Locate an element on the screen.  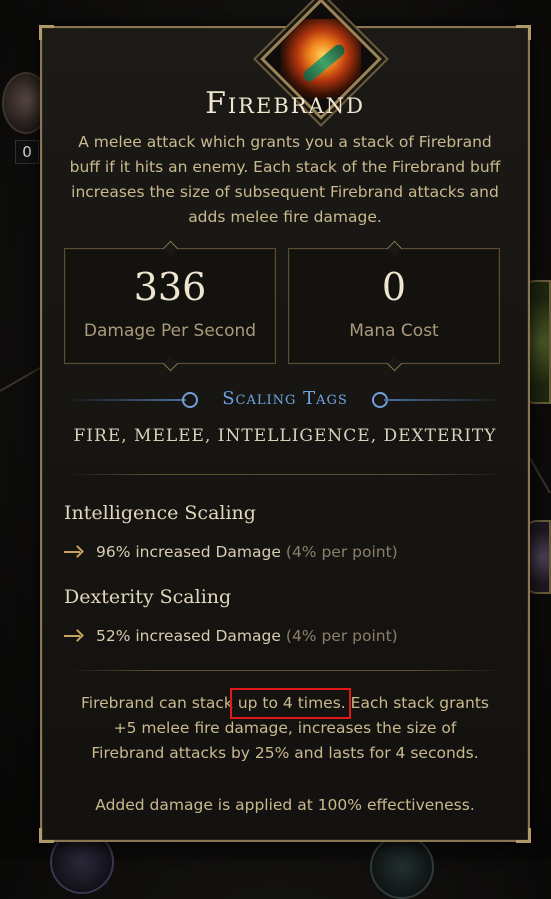
background-counter: 0 is located at coordinates (27, 152).